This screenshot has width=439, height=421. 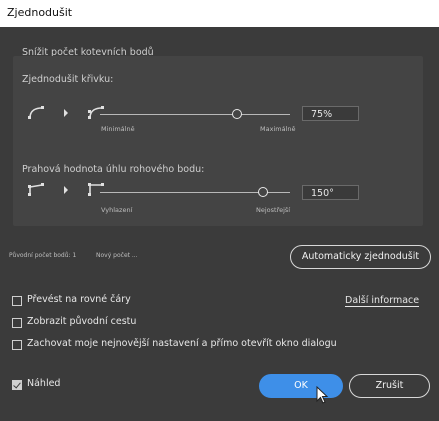 I want to click on corner-angle-value-input: 150°, so click(x=330, y=192).